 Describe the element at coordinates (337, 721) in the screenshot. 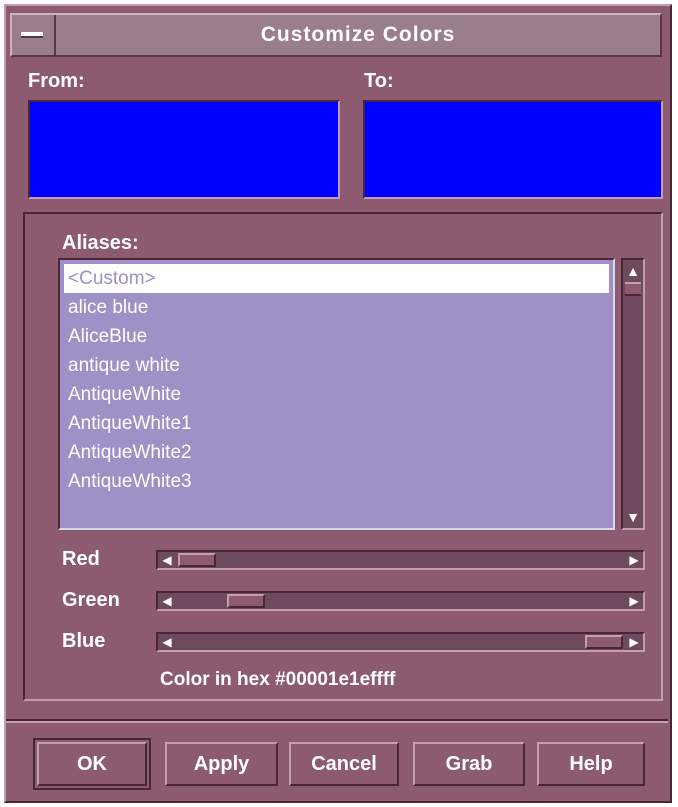

I see `button-separator` at that location.